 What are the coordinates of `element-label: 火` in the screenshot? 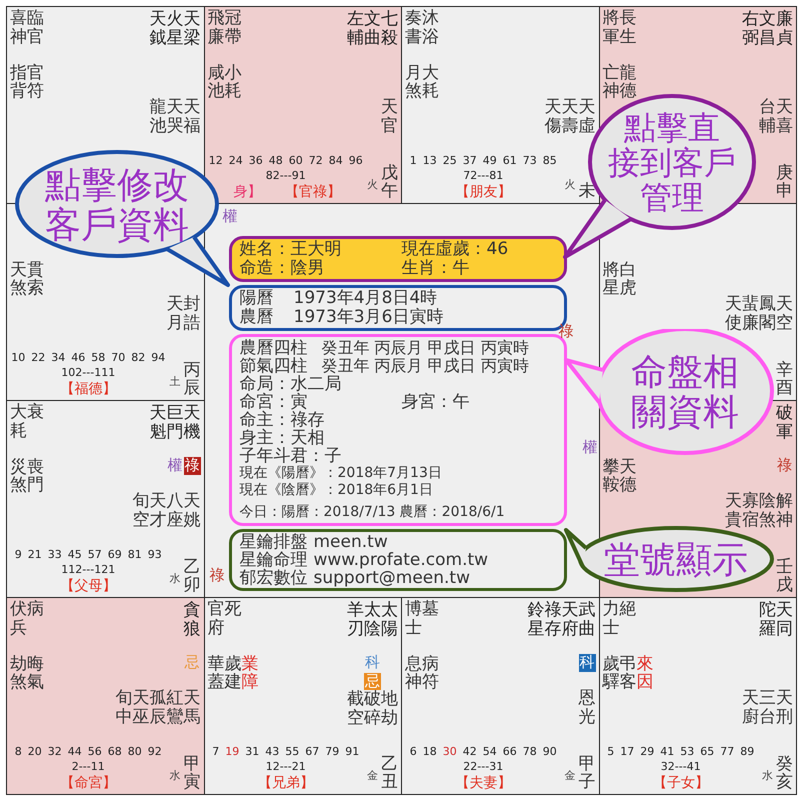 It's located at (372, 184).